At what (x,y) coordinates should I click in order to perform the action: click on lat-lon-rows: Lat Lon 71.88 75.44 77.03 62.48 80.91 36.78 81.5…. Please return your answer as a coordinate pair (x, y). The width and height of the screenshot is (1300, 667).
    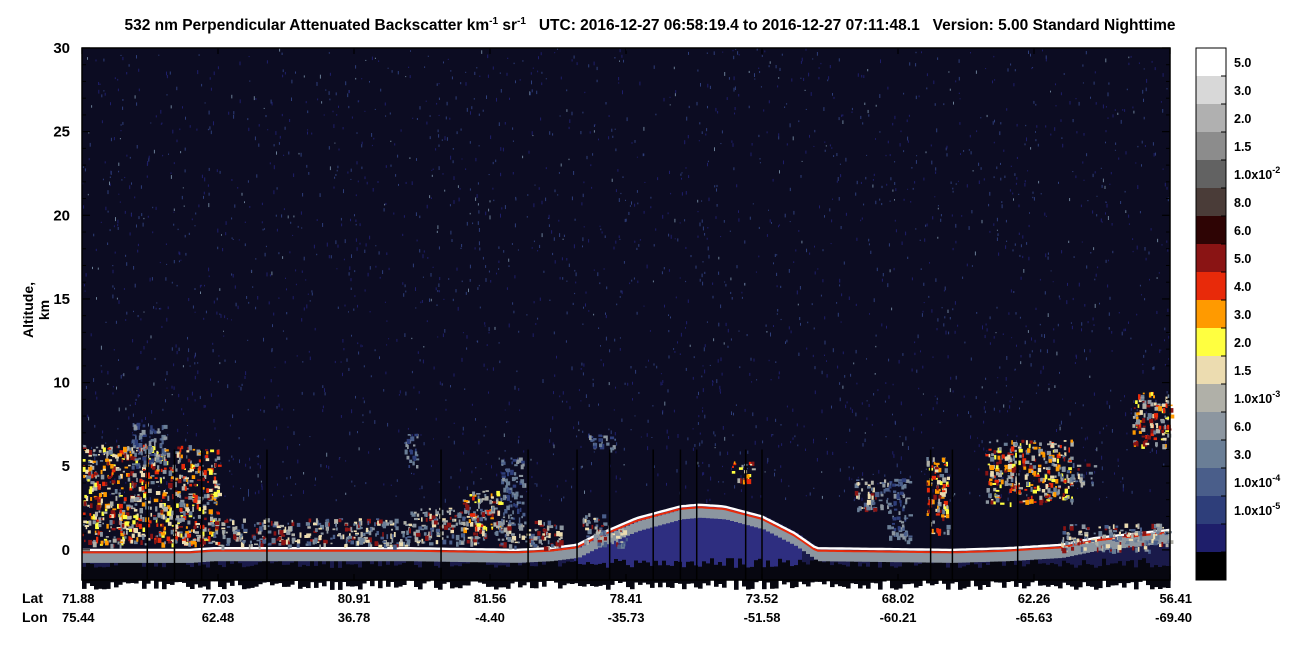
    Looking at the image, I should click on (607, 607).